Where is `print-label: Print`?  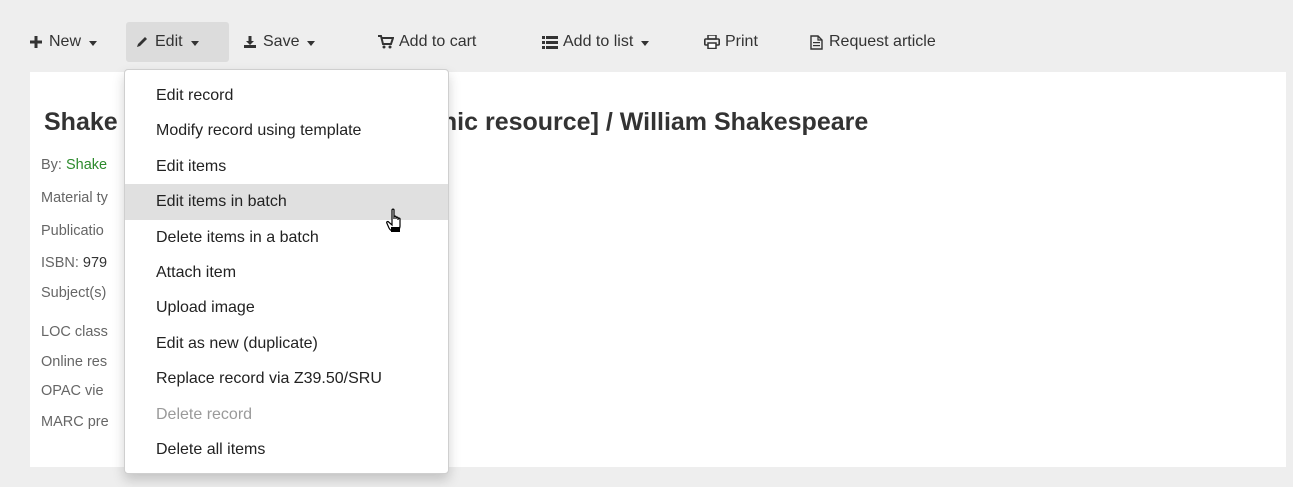
print-label: Print is located at coordinates (741, 41).